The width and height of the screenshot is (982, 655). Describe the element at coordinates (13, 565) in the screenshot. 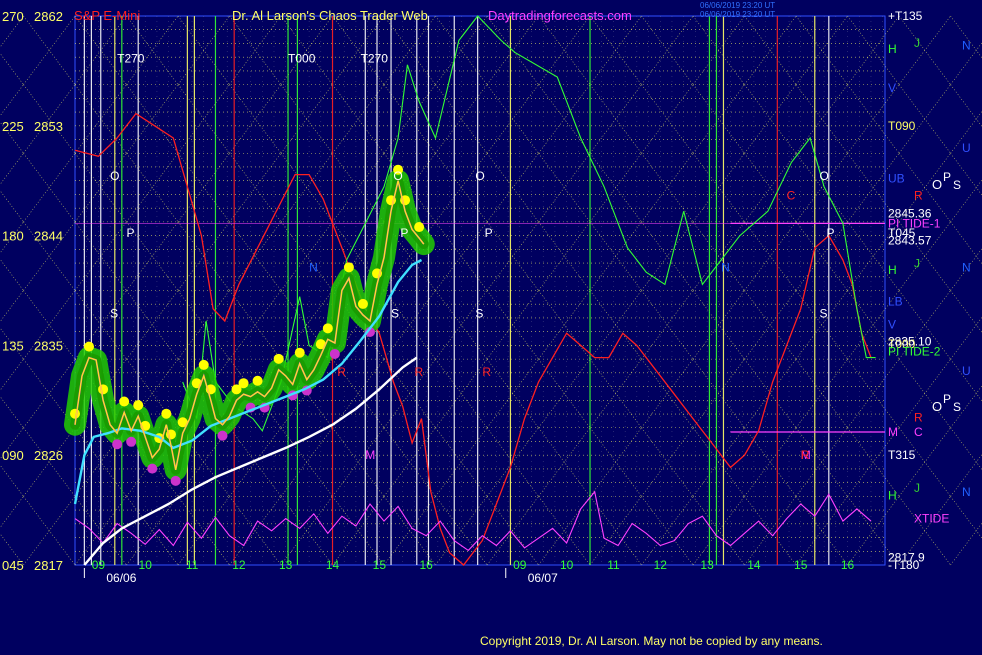

I see `y-tick-angle: 045` at that location.